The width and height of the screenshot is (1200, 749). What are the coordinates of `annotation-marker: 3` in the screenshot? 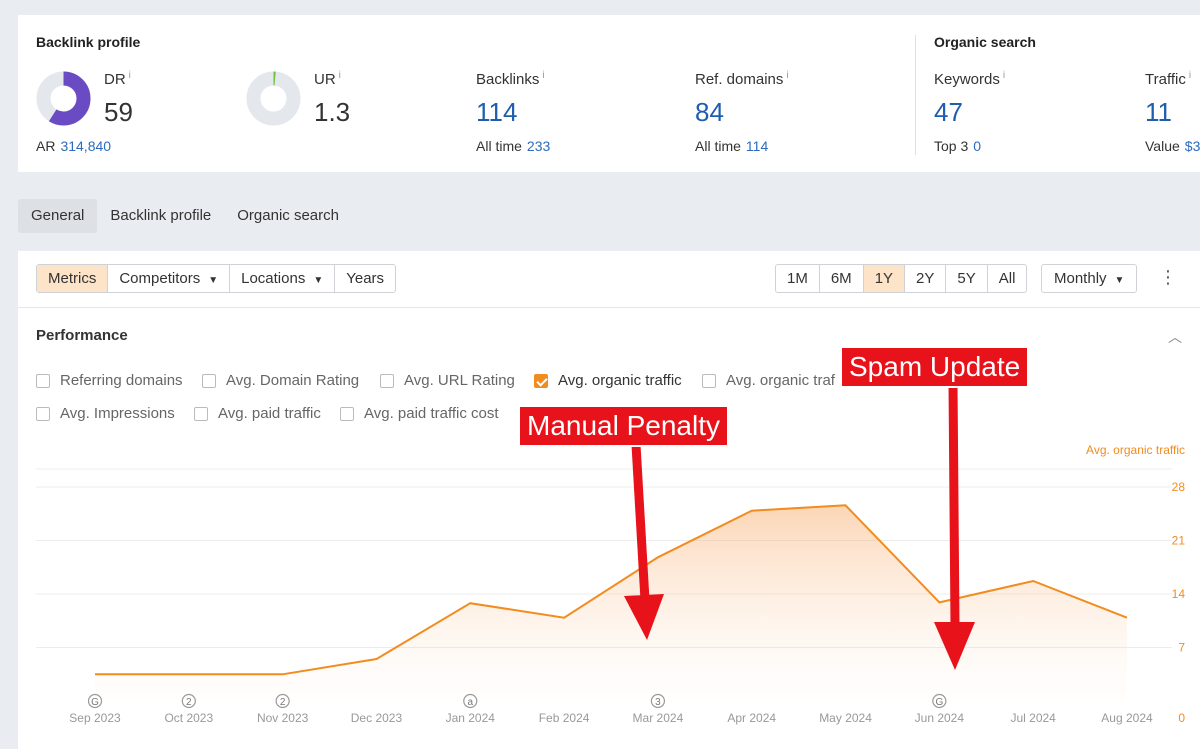 It's located at (658, 701).